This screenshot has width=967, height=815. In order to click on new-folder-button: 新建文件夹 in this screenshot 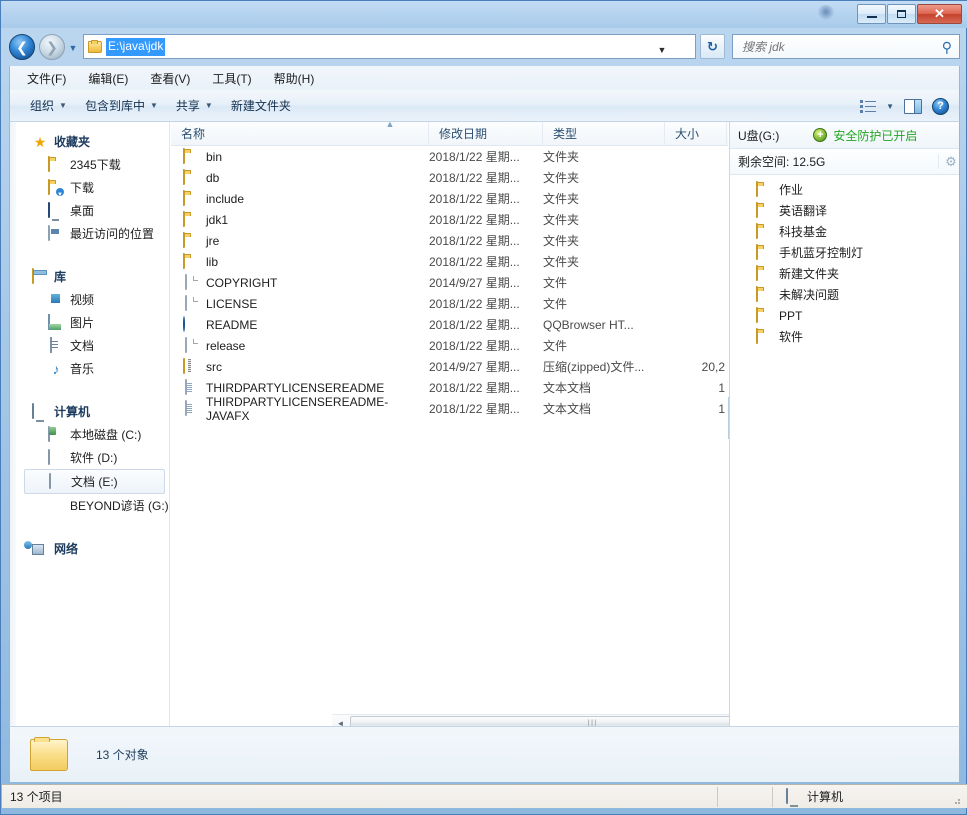, I will do `click(262, 105)`.